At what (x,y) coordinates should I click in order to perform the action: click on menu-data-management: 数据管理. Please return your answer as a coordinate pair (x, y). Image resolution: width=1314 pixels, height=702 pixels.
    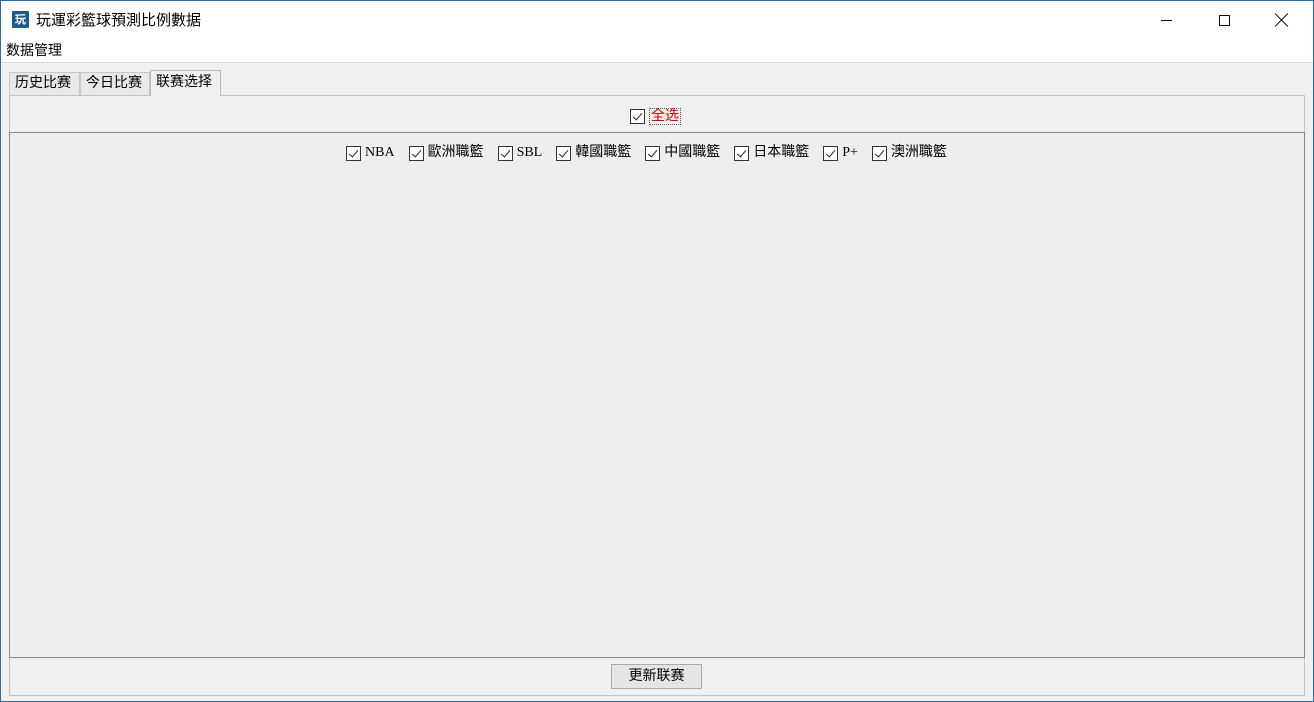
    Looking at the image, I should click on (34, 51).